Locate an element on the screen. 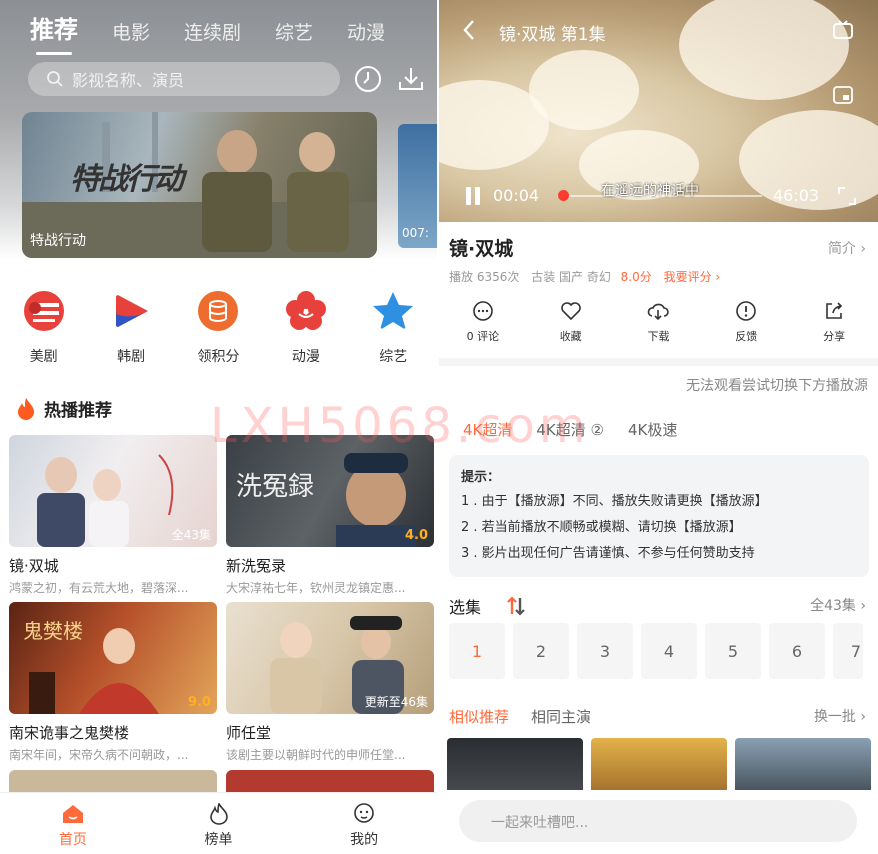  banner-main: 特战行动 特战行动 is located at coordinates (199, 185).